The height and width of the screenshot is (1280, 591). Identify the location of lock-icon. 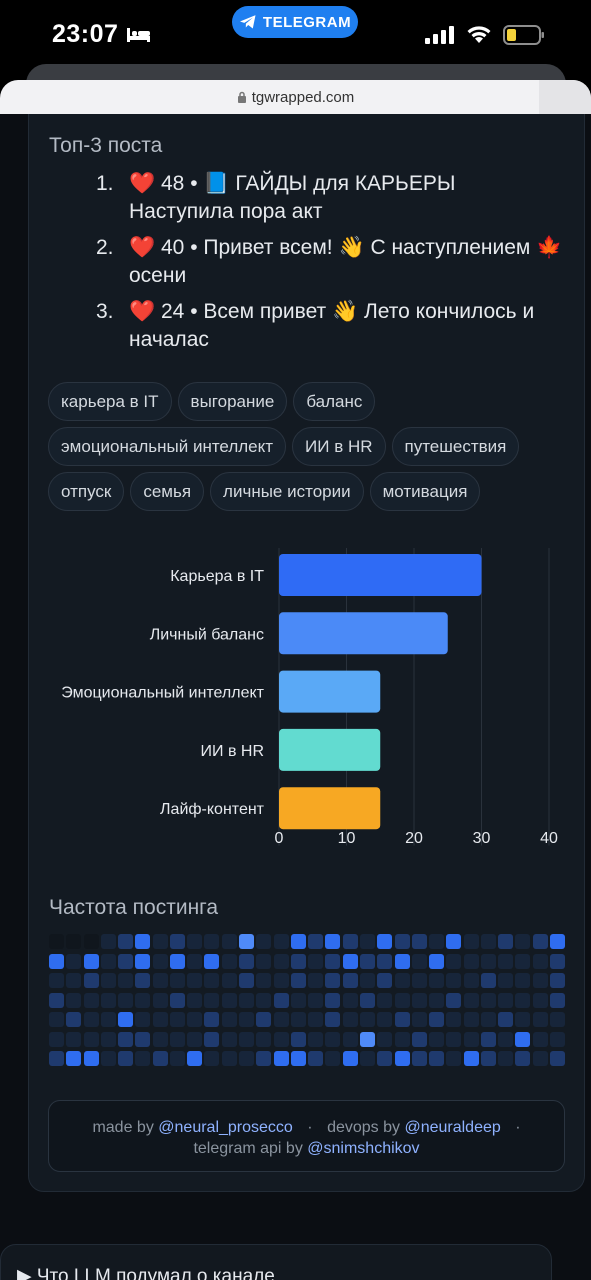
(241, 97).